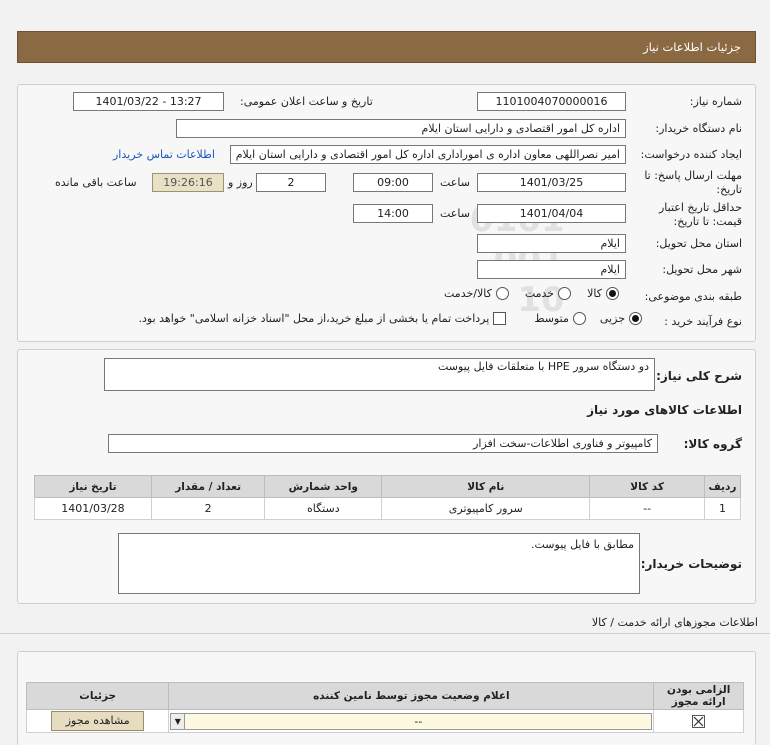 The height and width of the screenshot is (745, 770). Describe the element at coordinates (551, 101) in the screenshot. I see `need-number-field: 1101004070000016` at that location.